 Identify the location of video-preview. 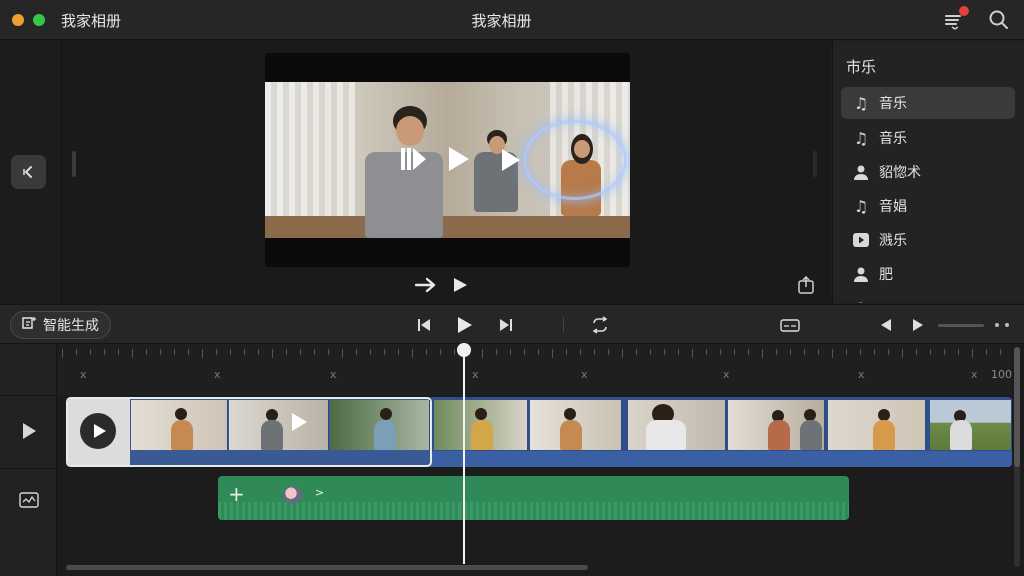
(447, 160).